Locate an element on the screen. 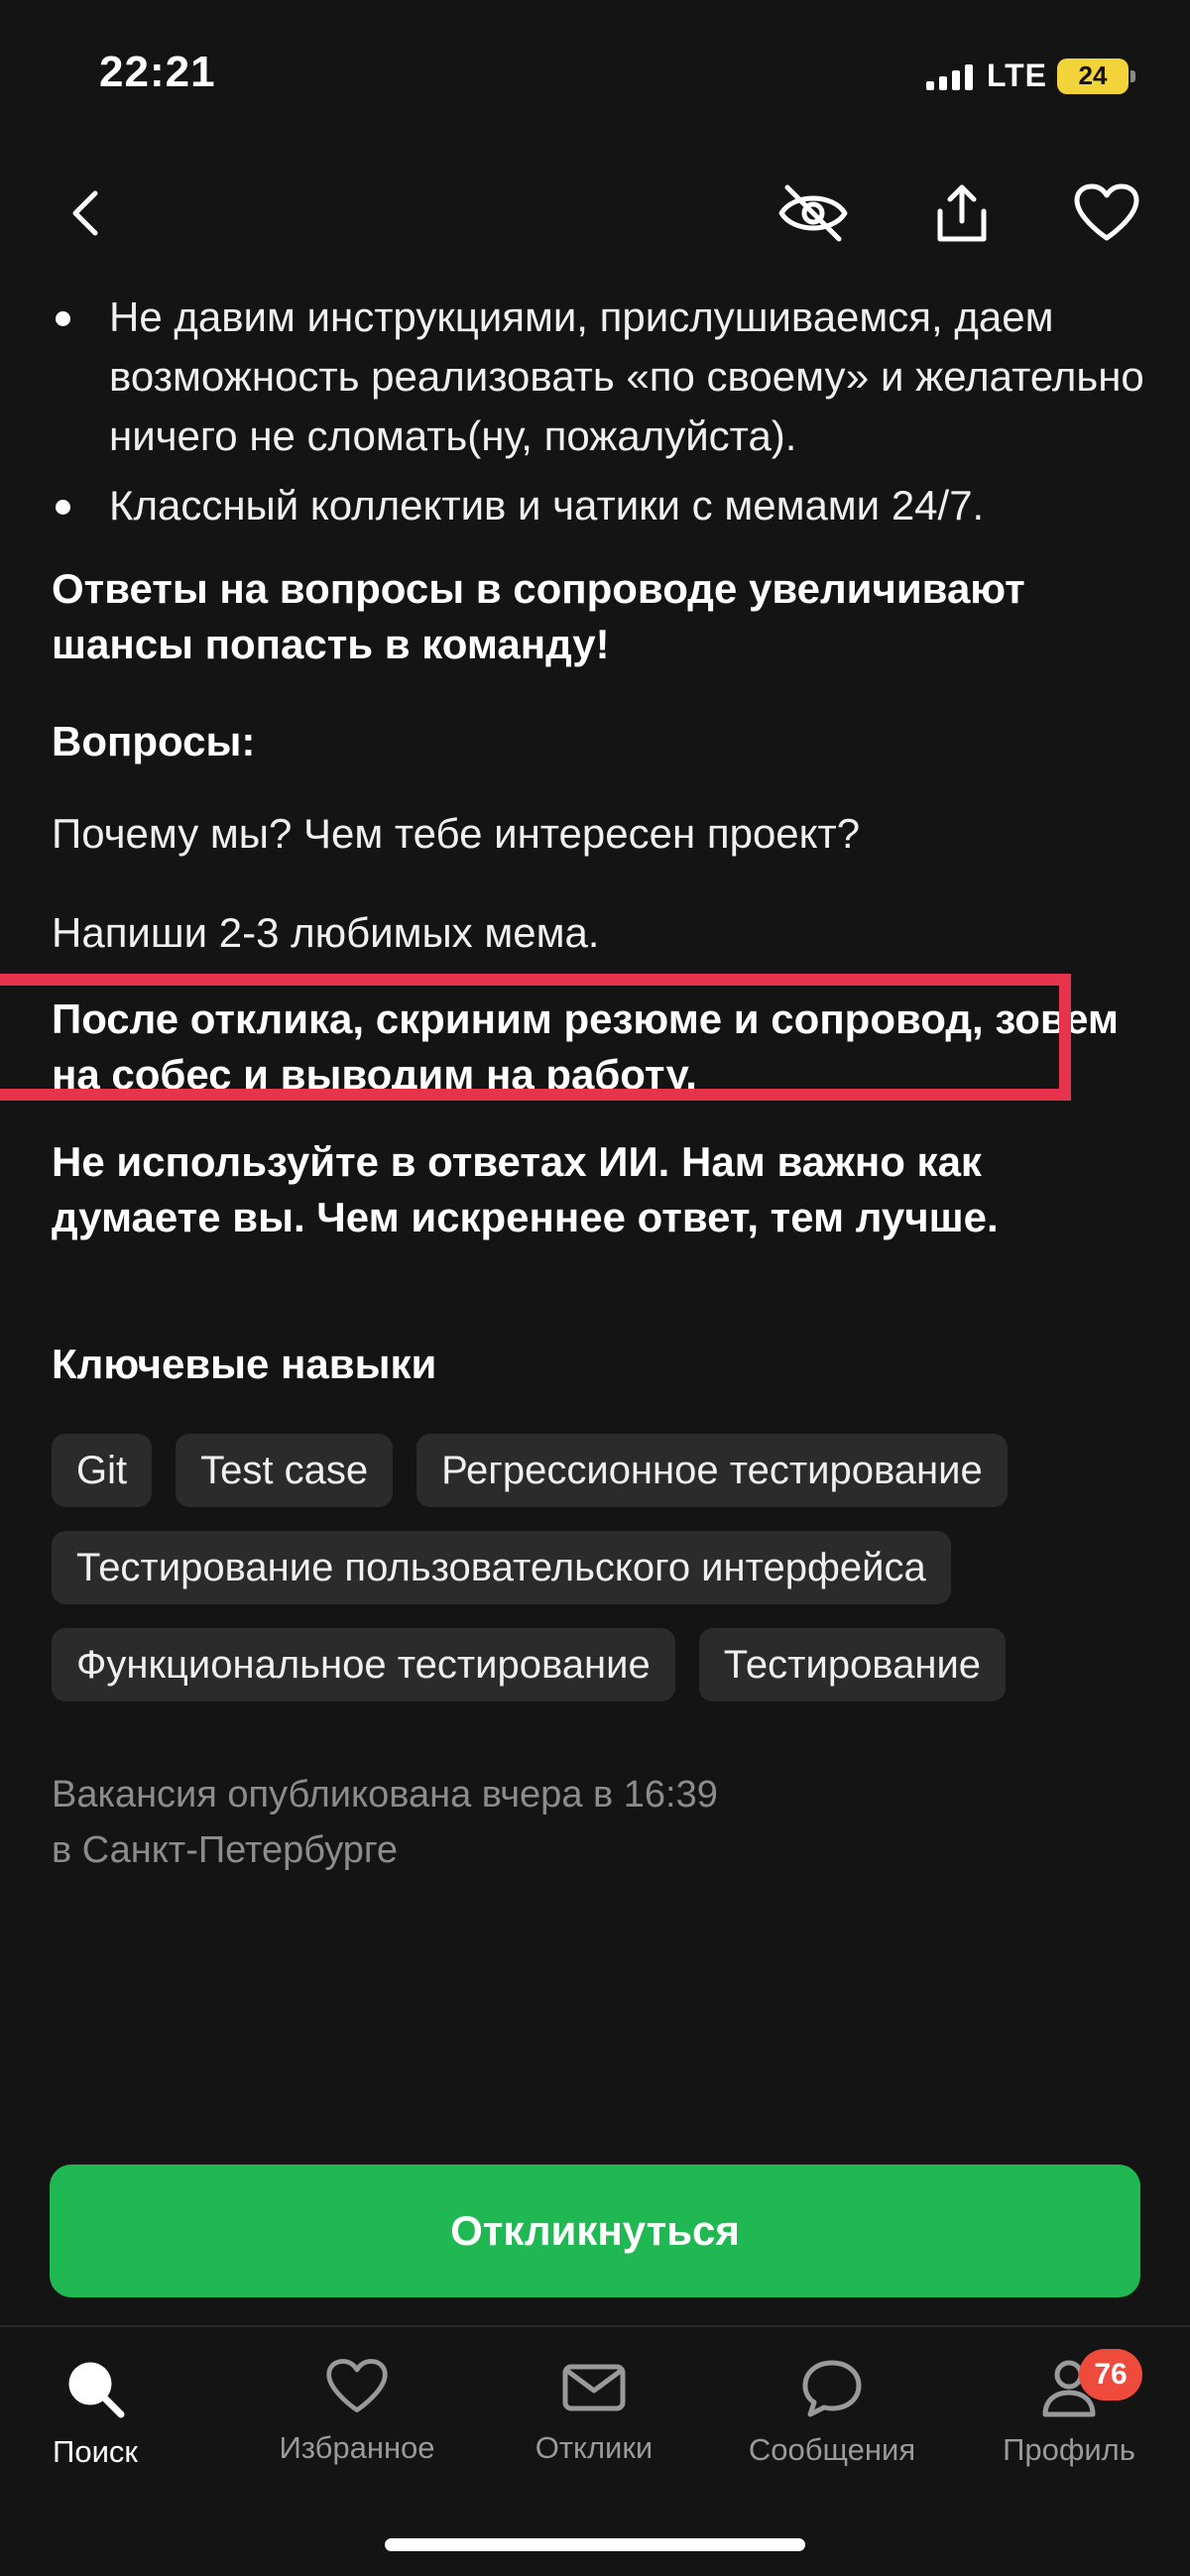  skill-chip: Test case is located at coordinates (285, 1471).